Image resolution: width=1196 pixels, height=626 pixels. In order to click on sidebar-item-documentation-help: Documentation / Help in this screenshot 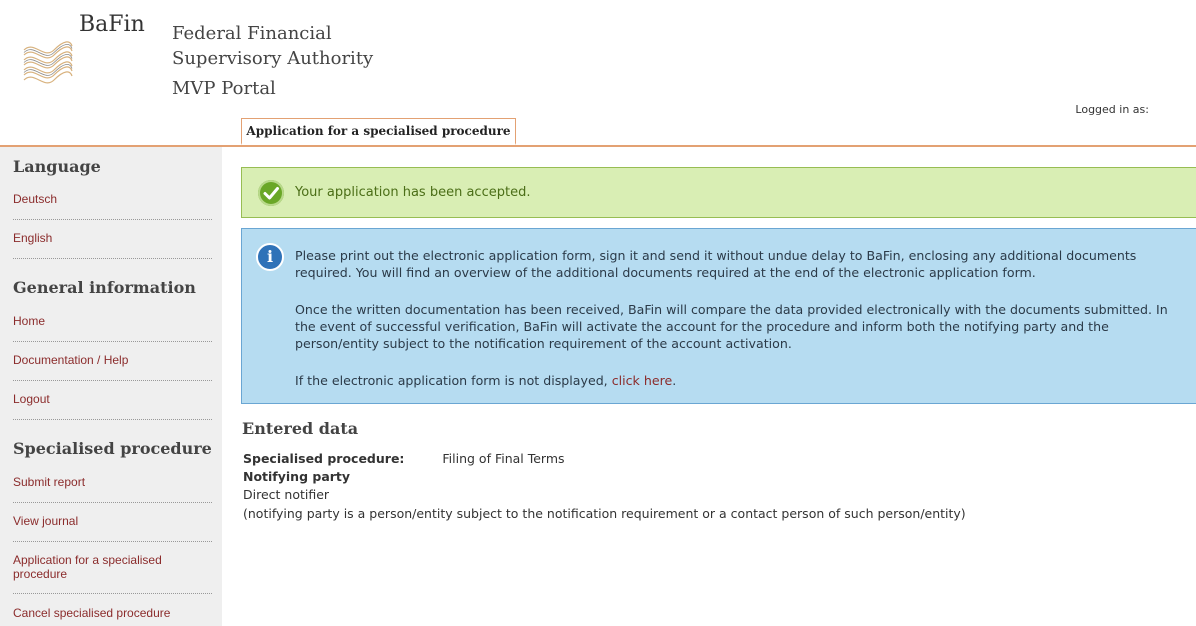, I will do `click(112, 360)`.